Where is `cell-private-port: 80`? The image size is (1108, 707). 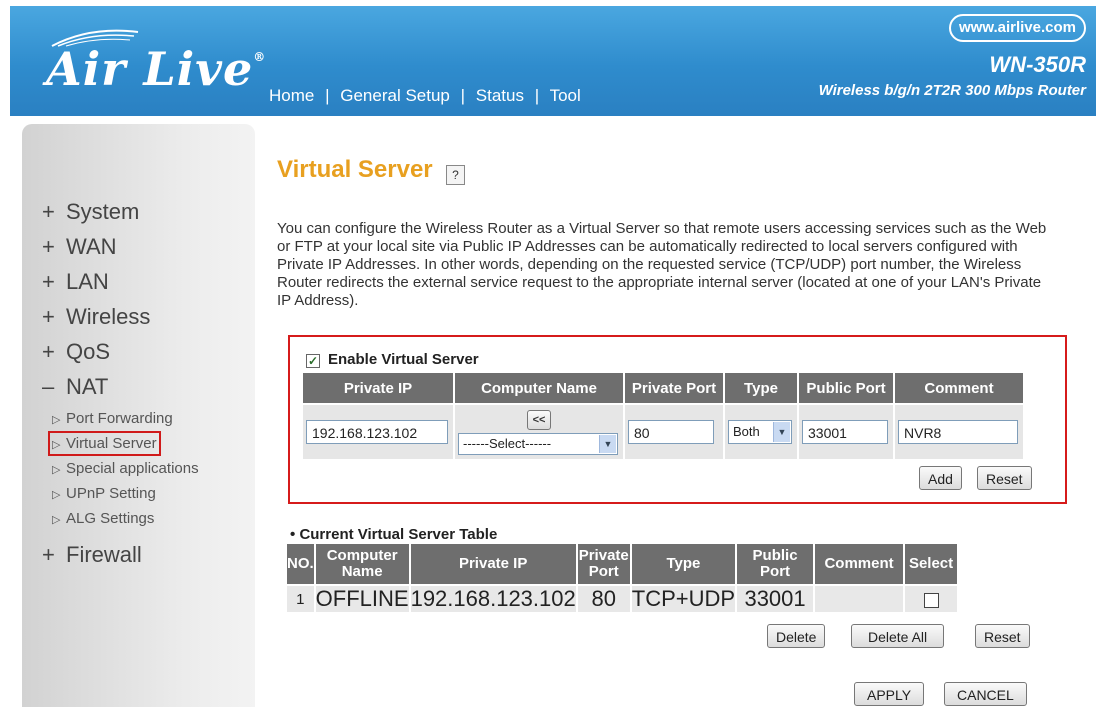 cell-private-port: 80 is located at coordinates (603, 599).